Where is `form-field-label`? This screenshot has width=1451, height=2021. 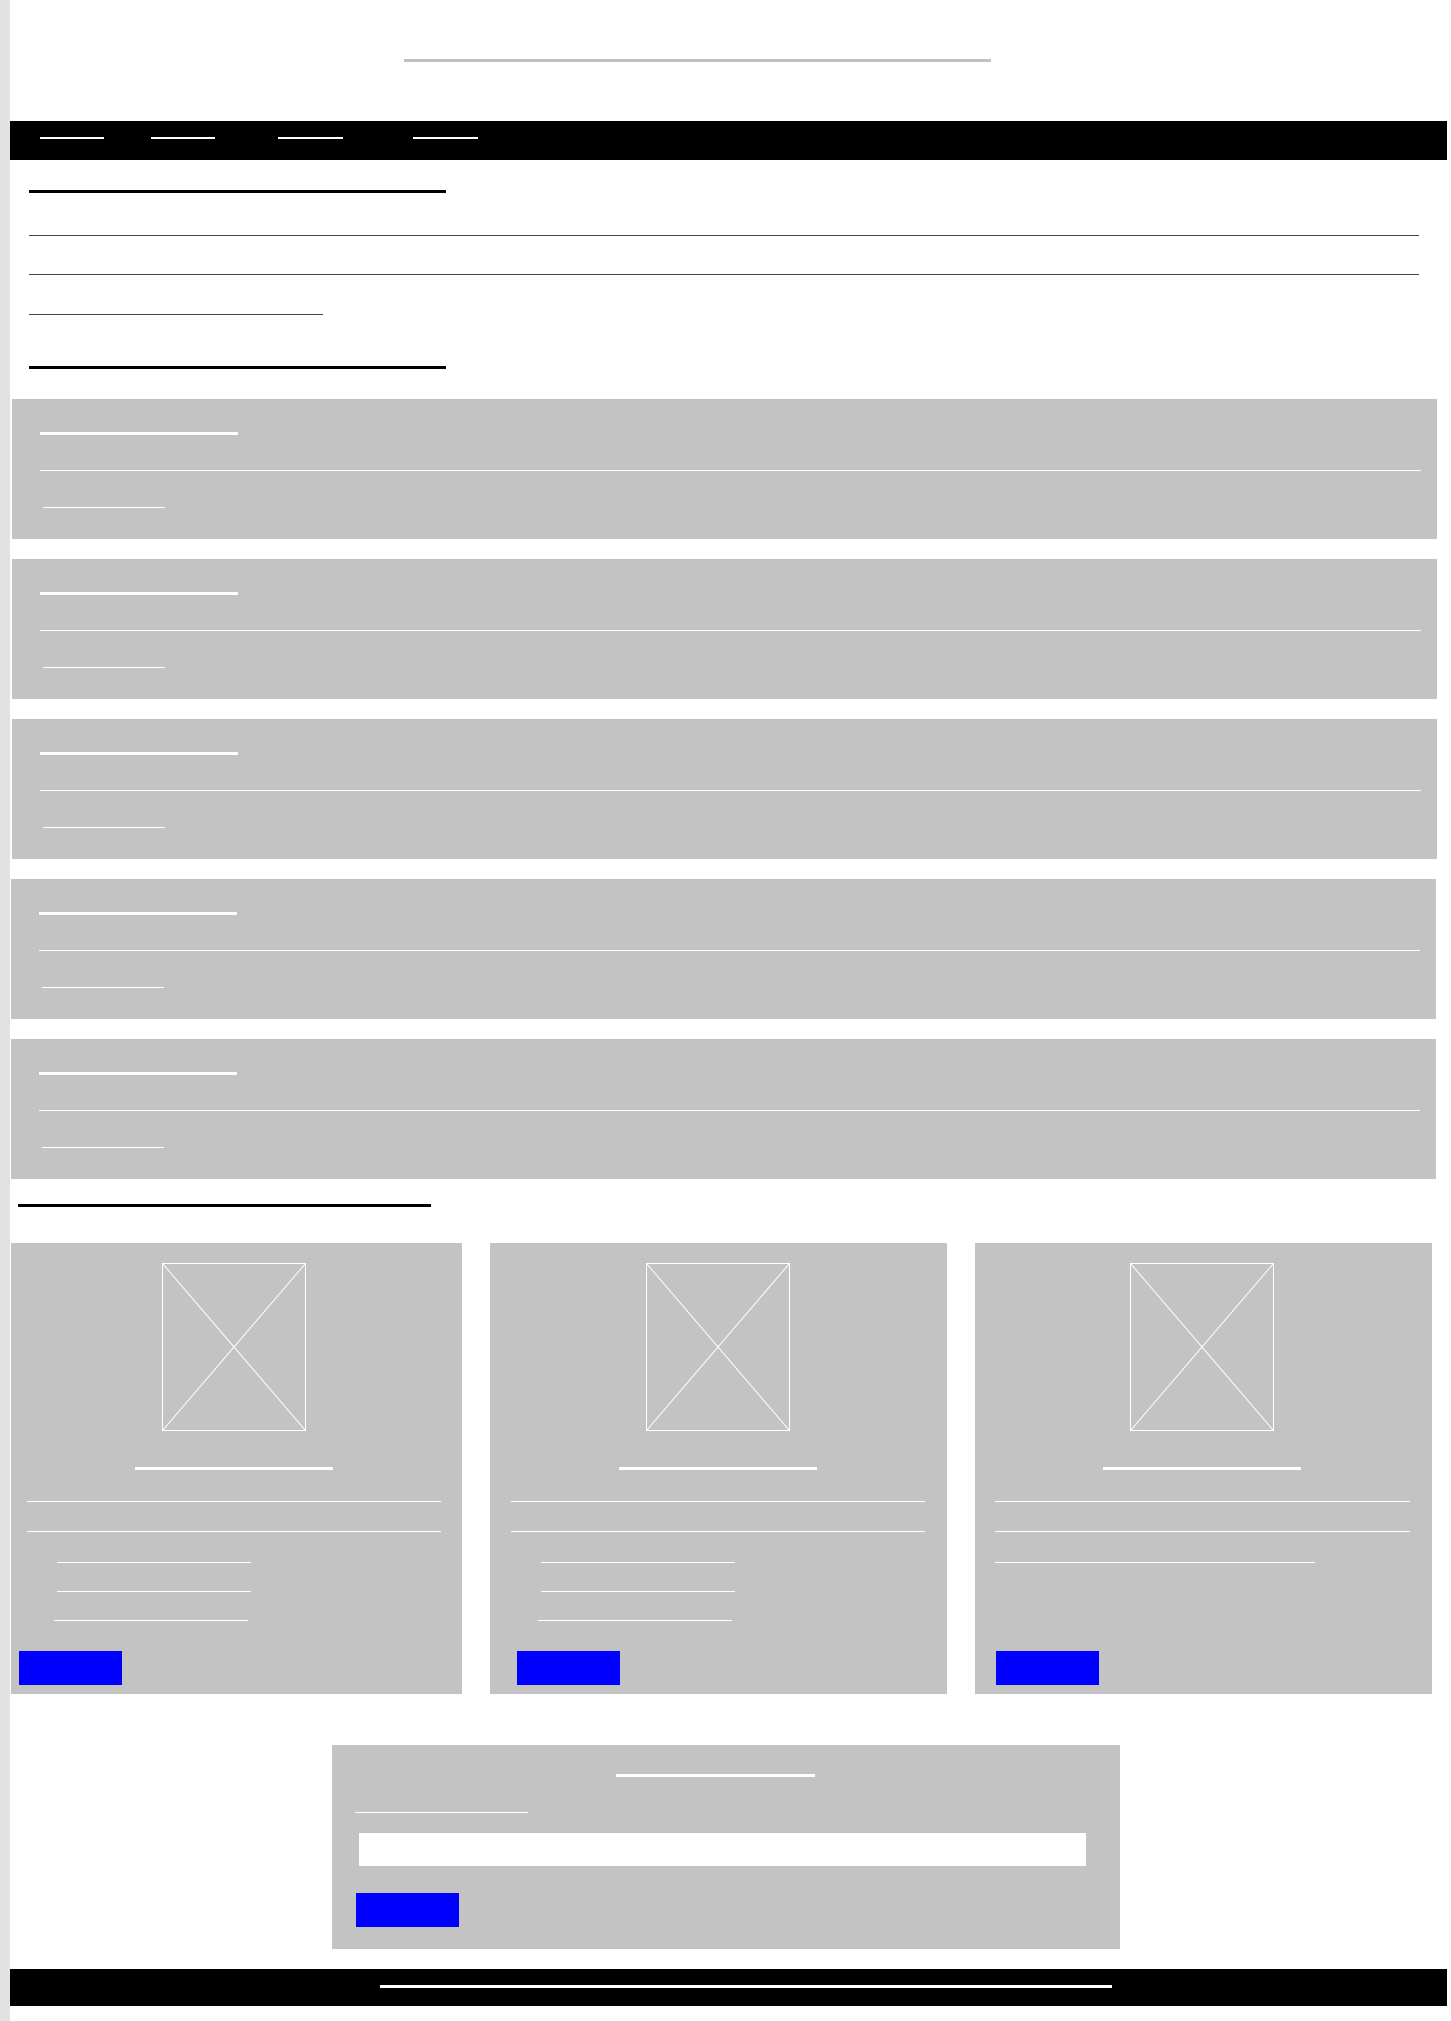 form-field-label is located at coordinates (441, 1812).